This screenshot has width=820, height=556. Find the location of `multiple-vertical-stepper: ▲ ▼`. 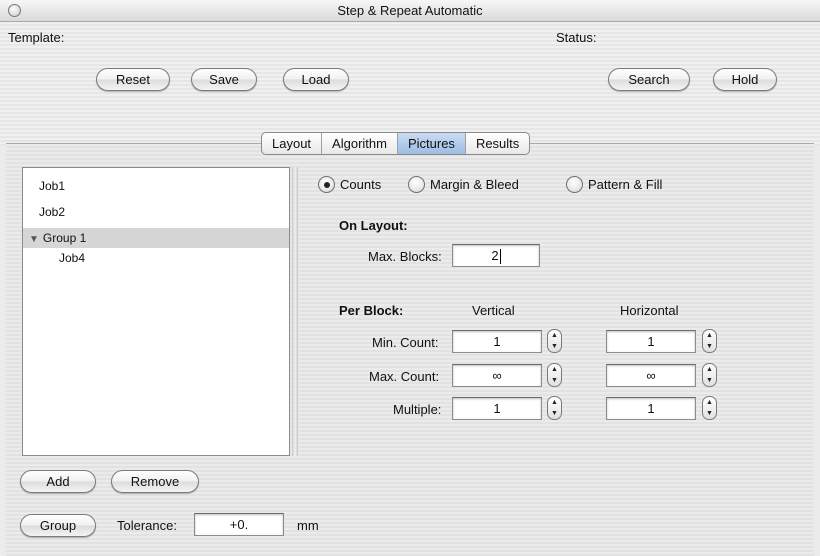

multiple-vertical-stepper: ▲ ▼ is located at coordinates (554, 408).